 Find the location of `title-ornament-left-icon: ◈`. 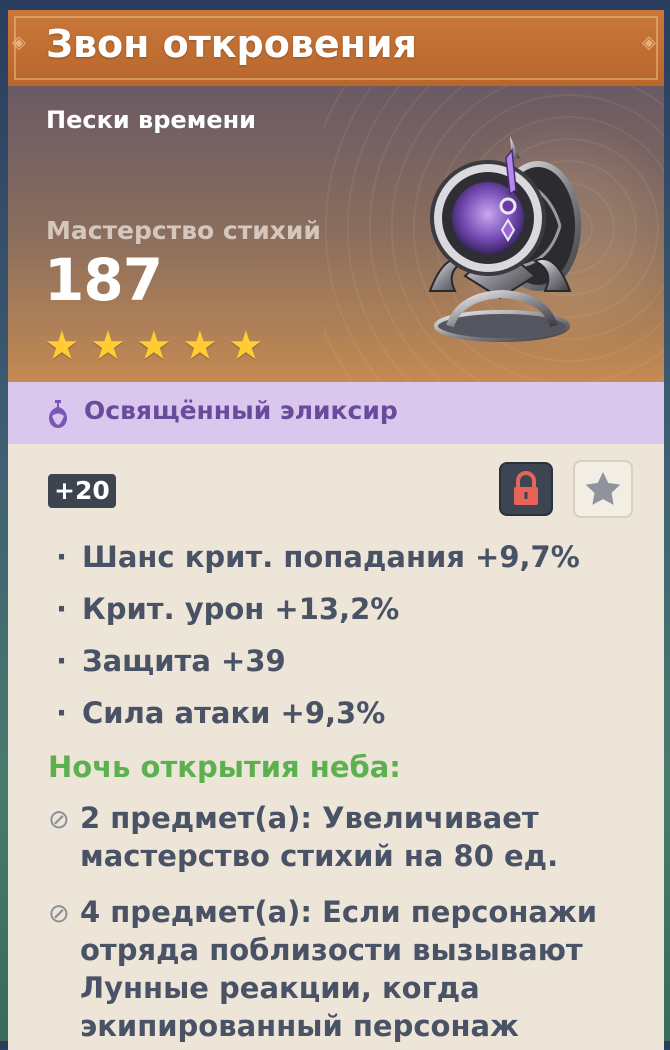

title-ornament-left-icon: ◈ is located at coordinates (19, 42).